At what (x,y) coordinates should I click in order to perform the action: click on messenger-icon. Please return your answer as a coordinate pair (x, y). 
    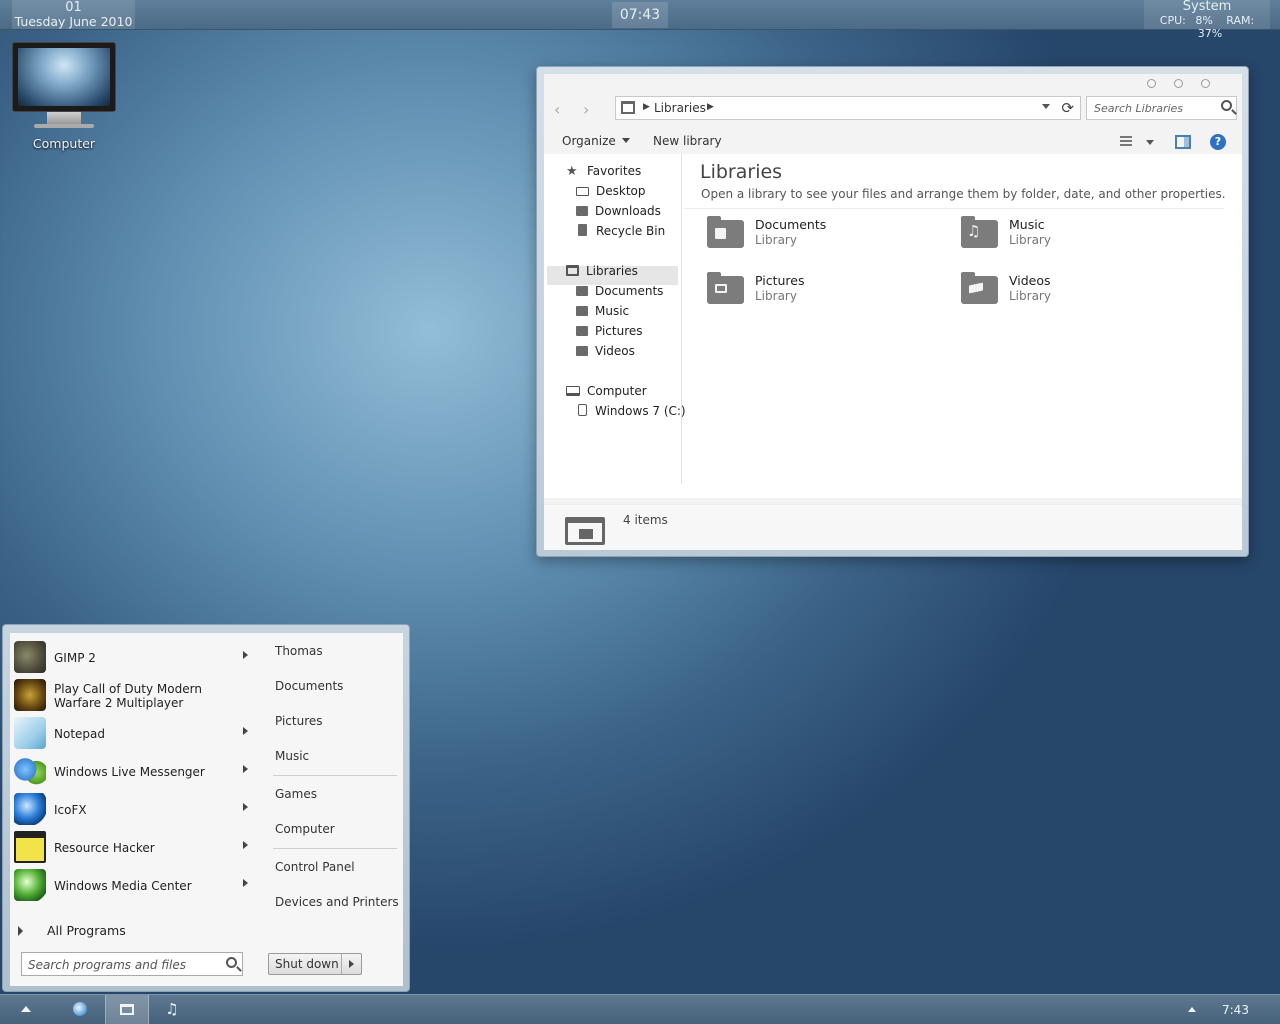
    Looking at the image, I should click on (30, 771).